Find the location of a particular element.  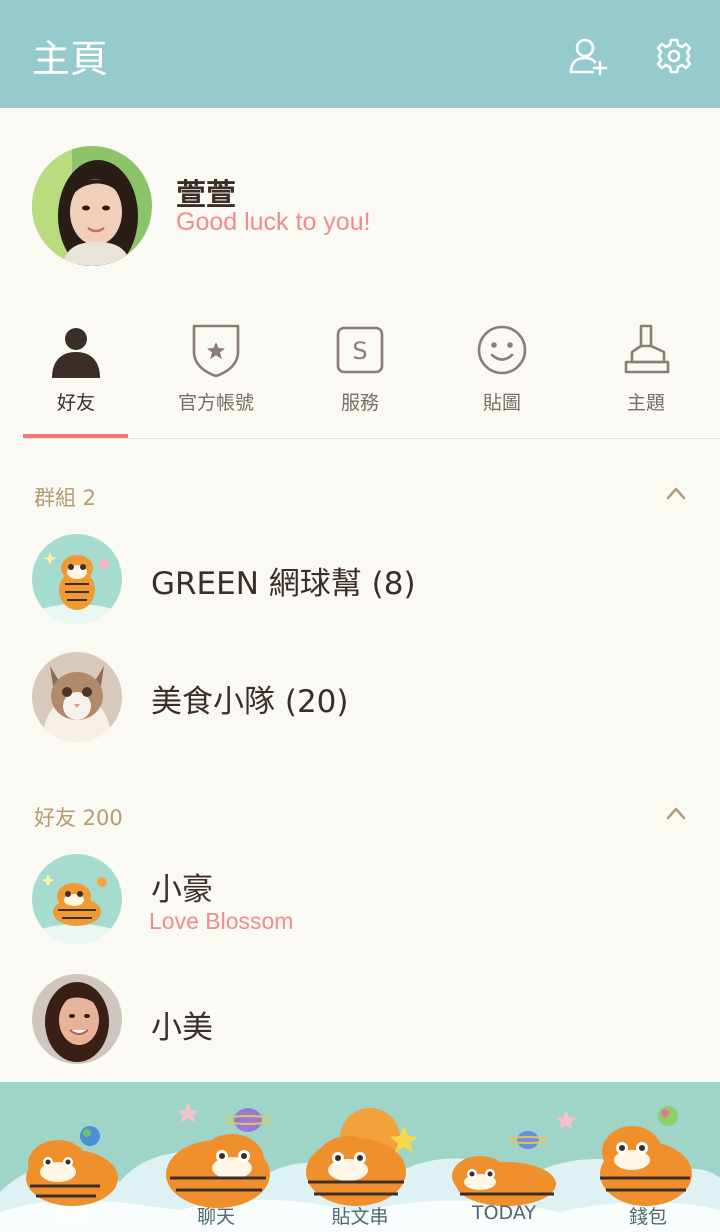

divider is located at coordinates (372, 438).